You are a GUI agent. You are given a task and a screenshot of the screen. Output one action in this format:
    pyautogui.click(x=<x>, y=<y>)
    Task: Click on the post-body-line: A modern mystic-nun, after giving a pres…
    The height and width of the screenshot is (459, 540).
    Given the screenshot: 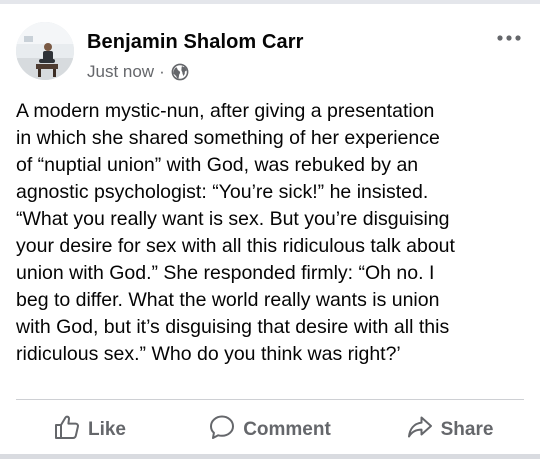 What is the action you would take?
    pyautogui.click(x=225, y=111)
    